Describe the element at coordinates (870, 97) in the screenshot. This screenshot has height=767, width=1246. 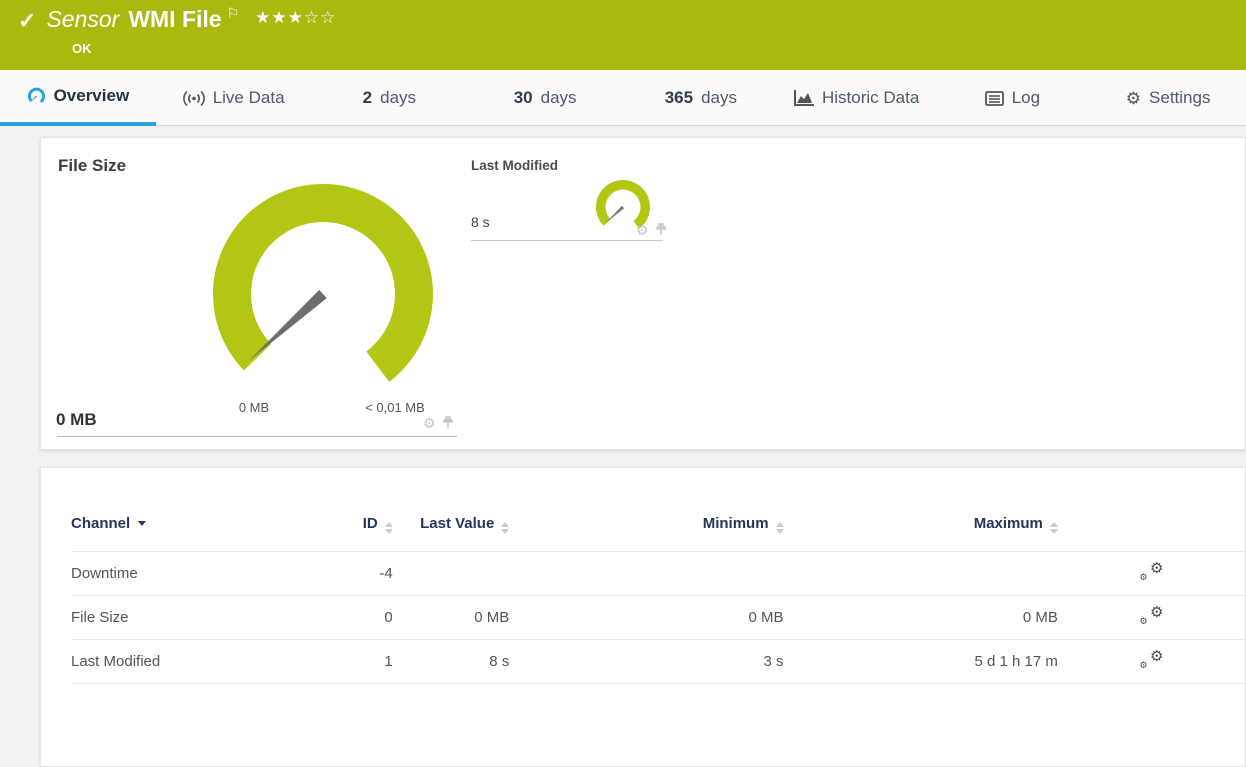
I see `tab-label: Historic Data` at that location.